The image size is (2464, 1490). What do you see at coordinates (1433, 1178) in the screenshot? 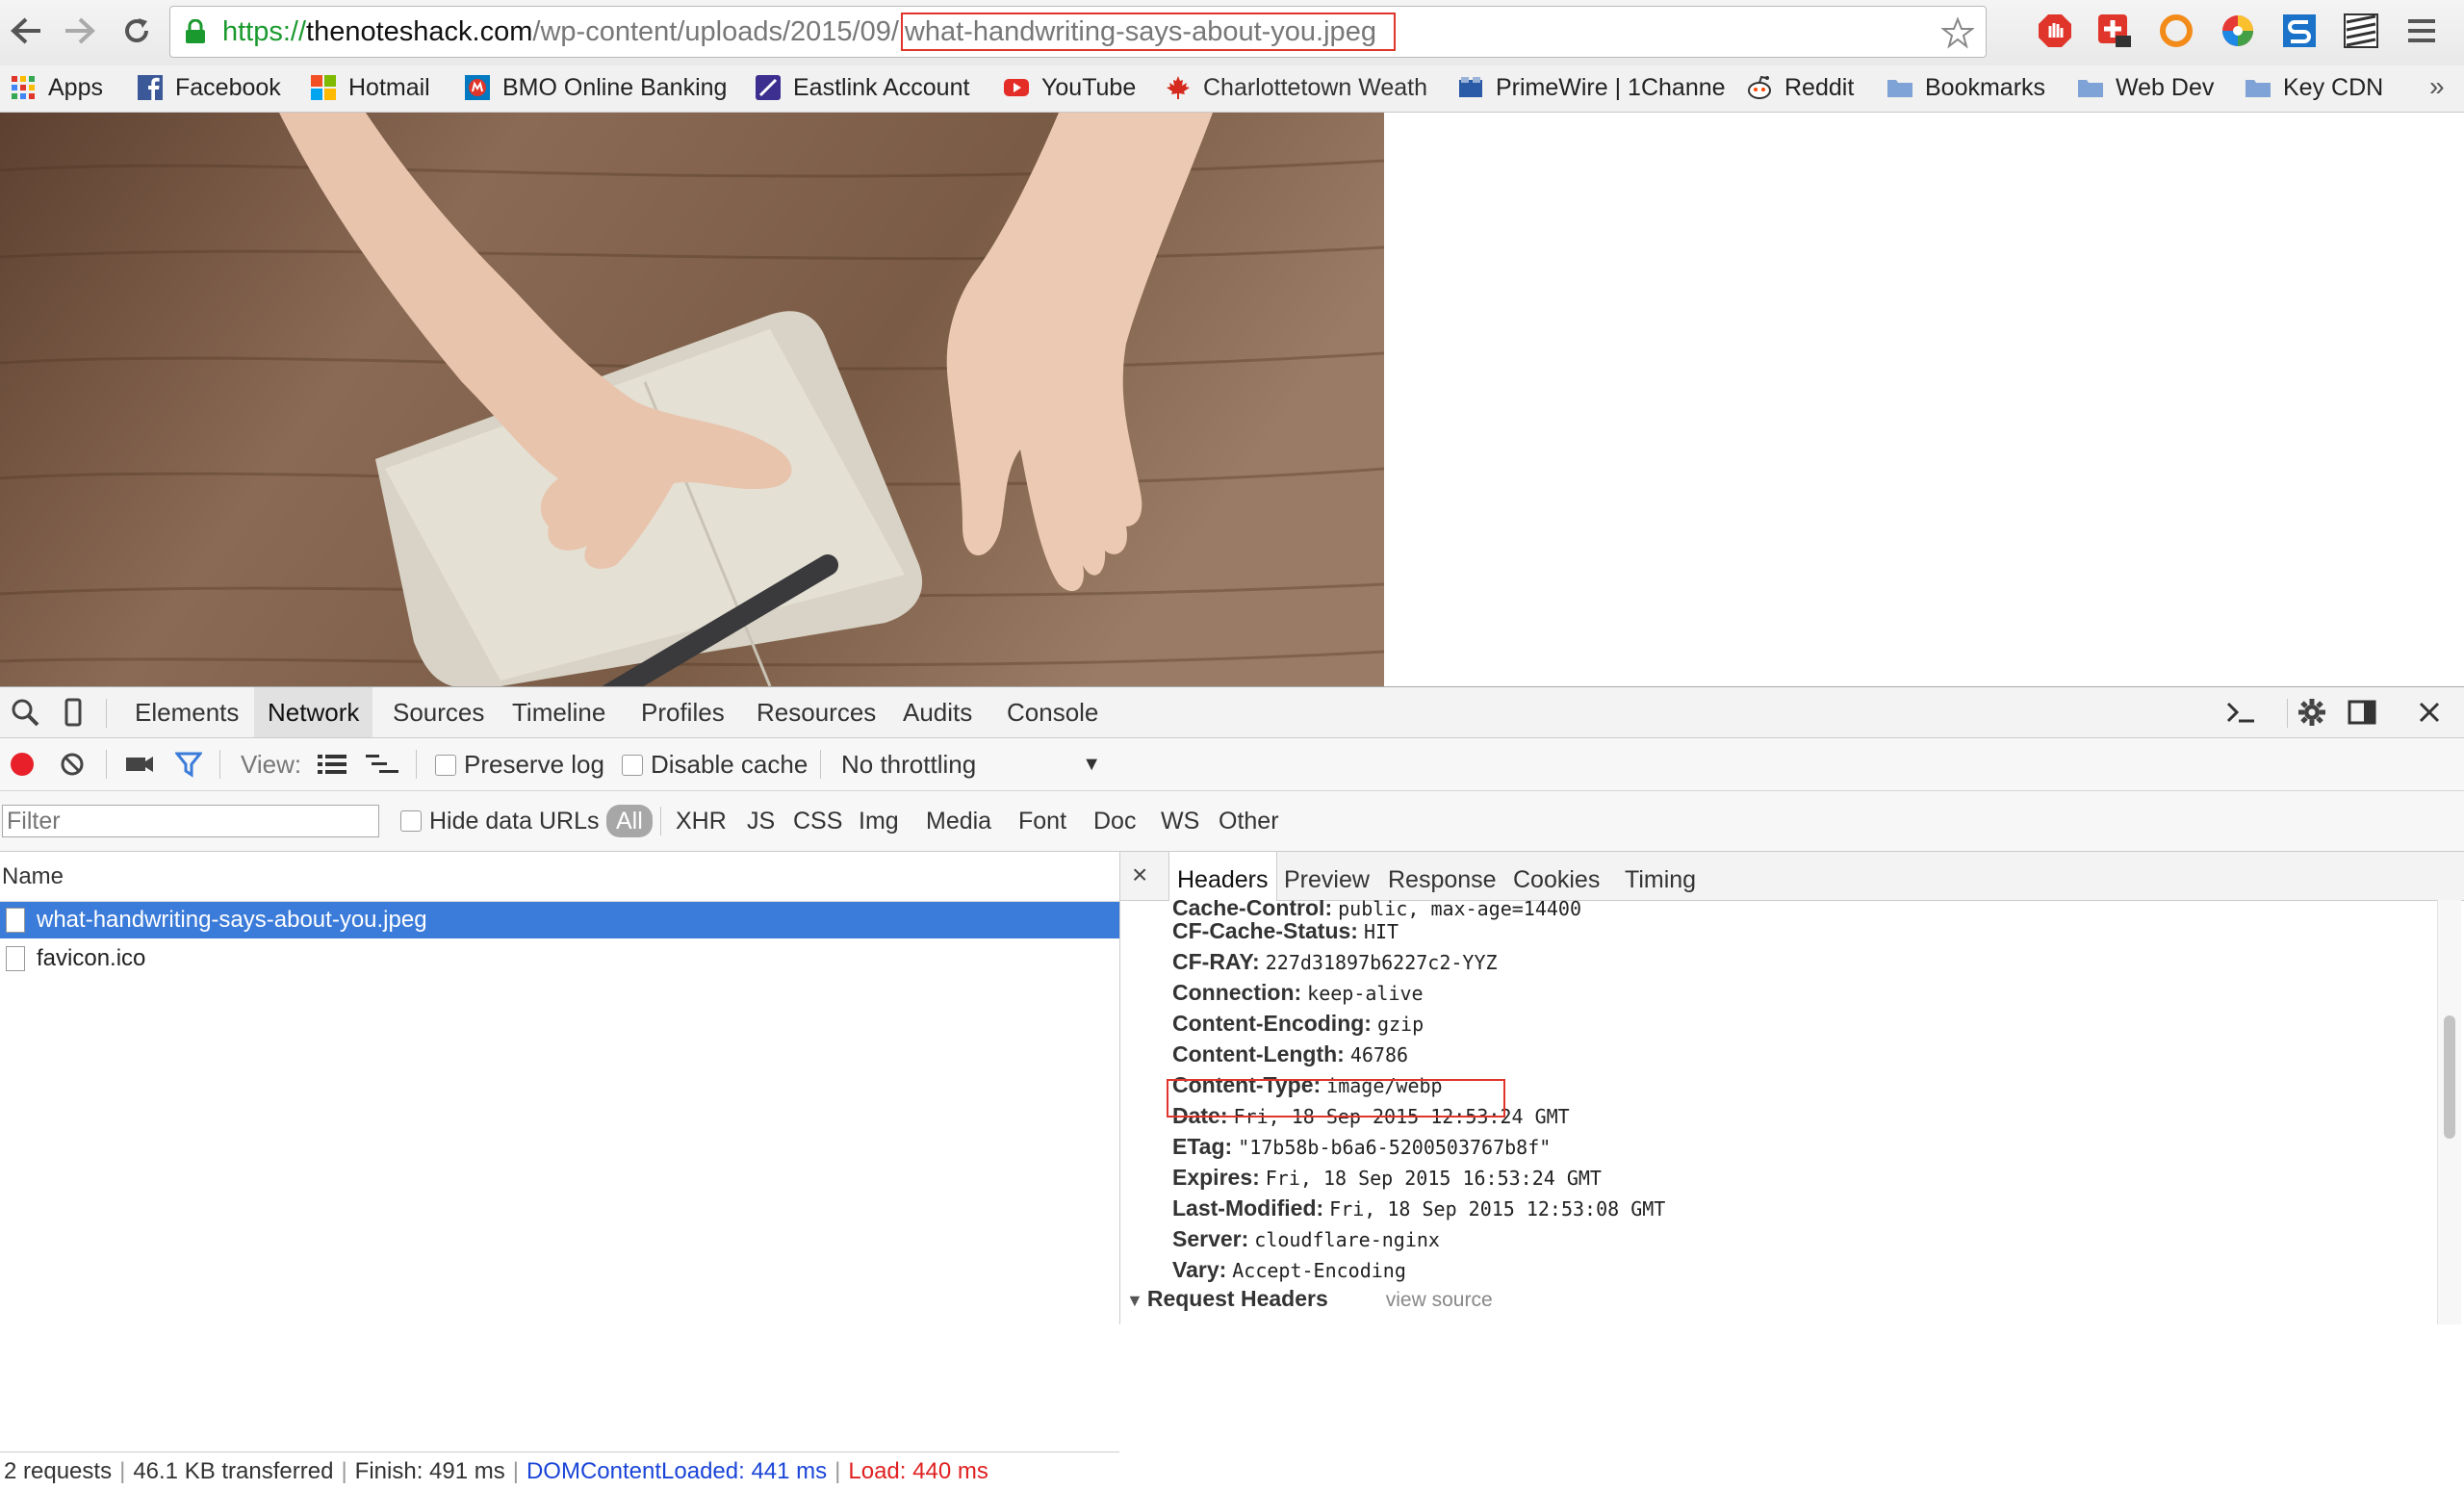
I see `header-value: Fri, 18 Sep 2015 16:53:24 GMT` at bounding box center [1433, 1178].